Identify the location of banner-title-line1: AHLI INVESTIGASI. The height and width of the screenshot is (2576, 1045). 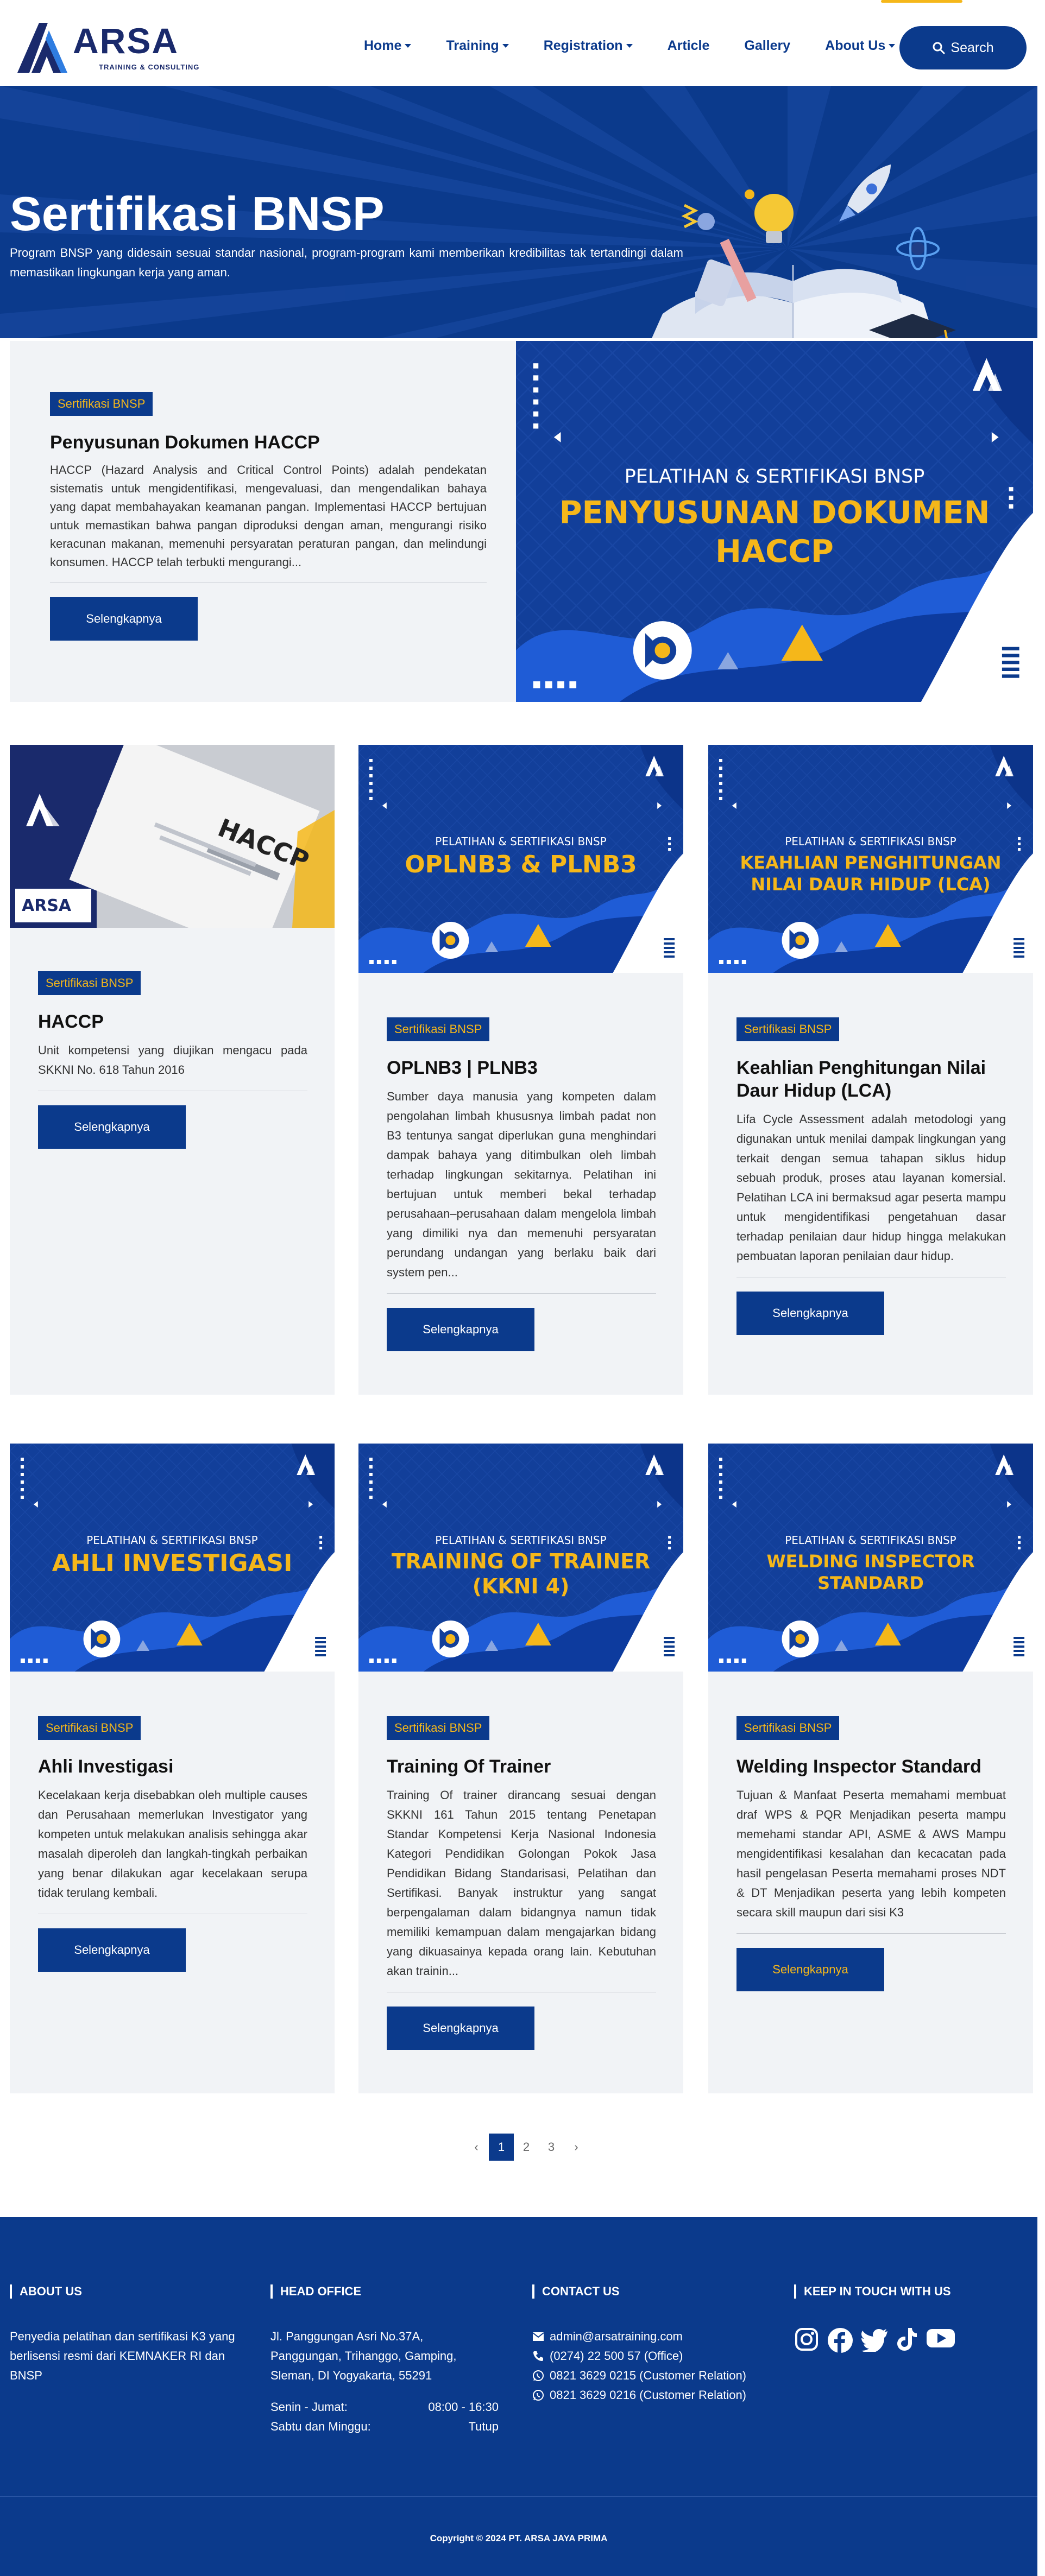
(172, 1563).